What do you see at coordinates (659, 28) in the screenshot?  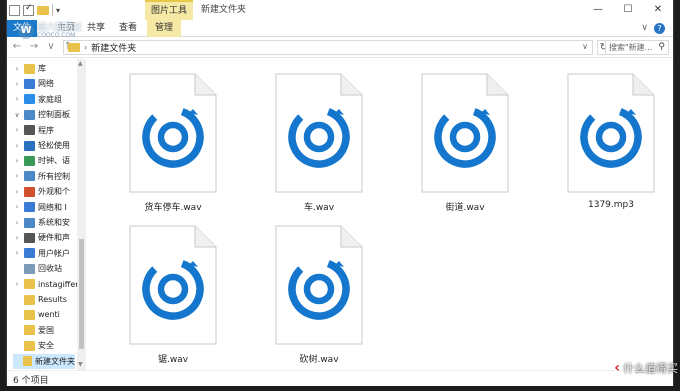 I see `help-icon: ?` at bounding box center [659, 28].